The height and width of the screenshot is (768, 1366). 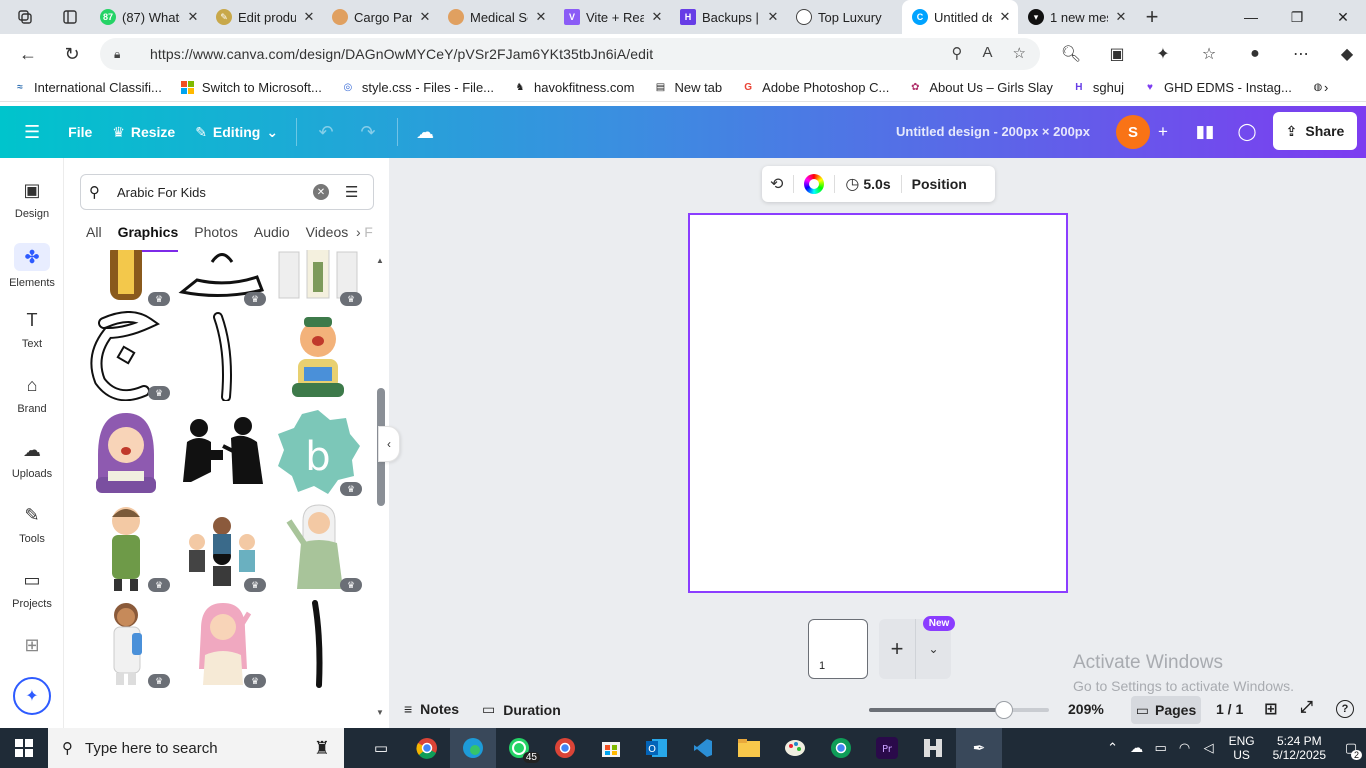 I want to click on add-page-button: +, so click(x=897, y=649).